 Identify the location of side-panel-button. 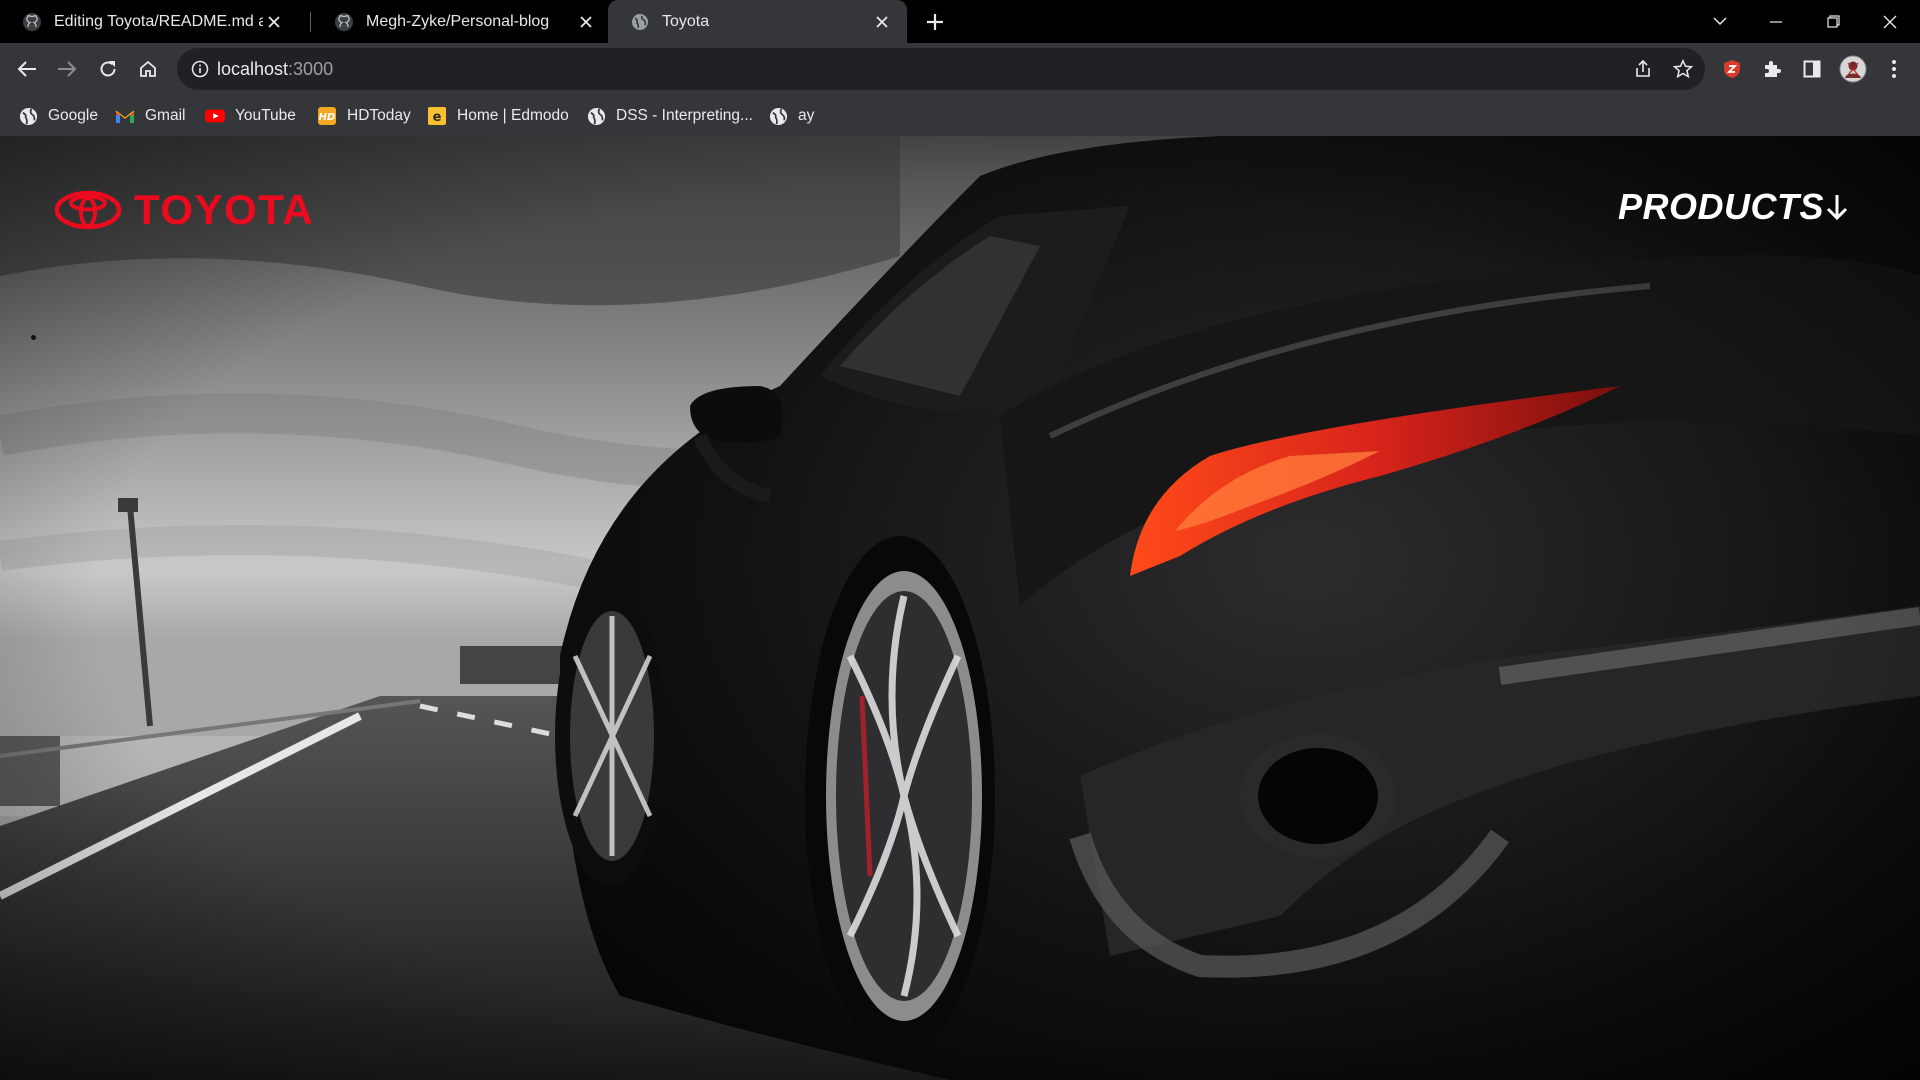
(1812, 69).